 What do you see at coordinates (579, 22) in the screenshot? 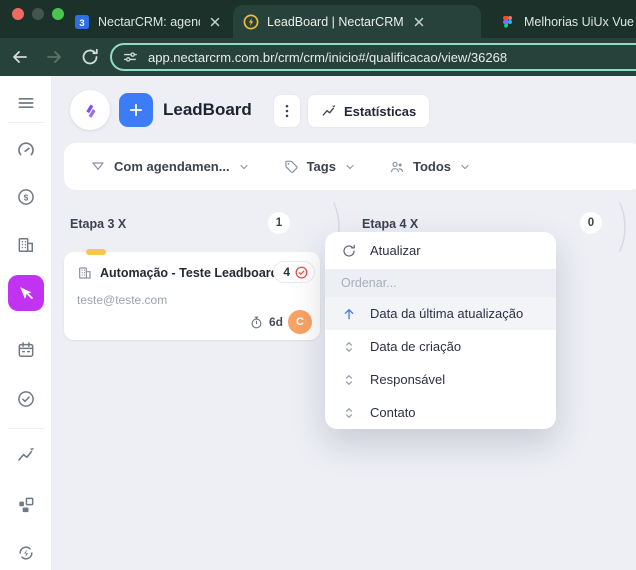
I see `tab-title: Melhorias UiUx Vue` at bounding box center [579, 22].